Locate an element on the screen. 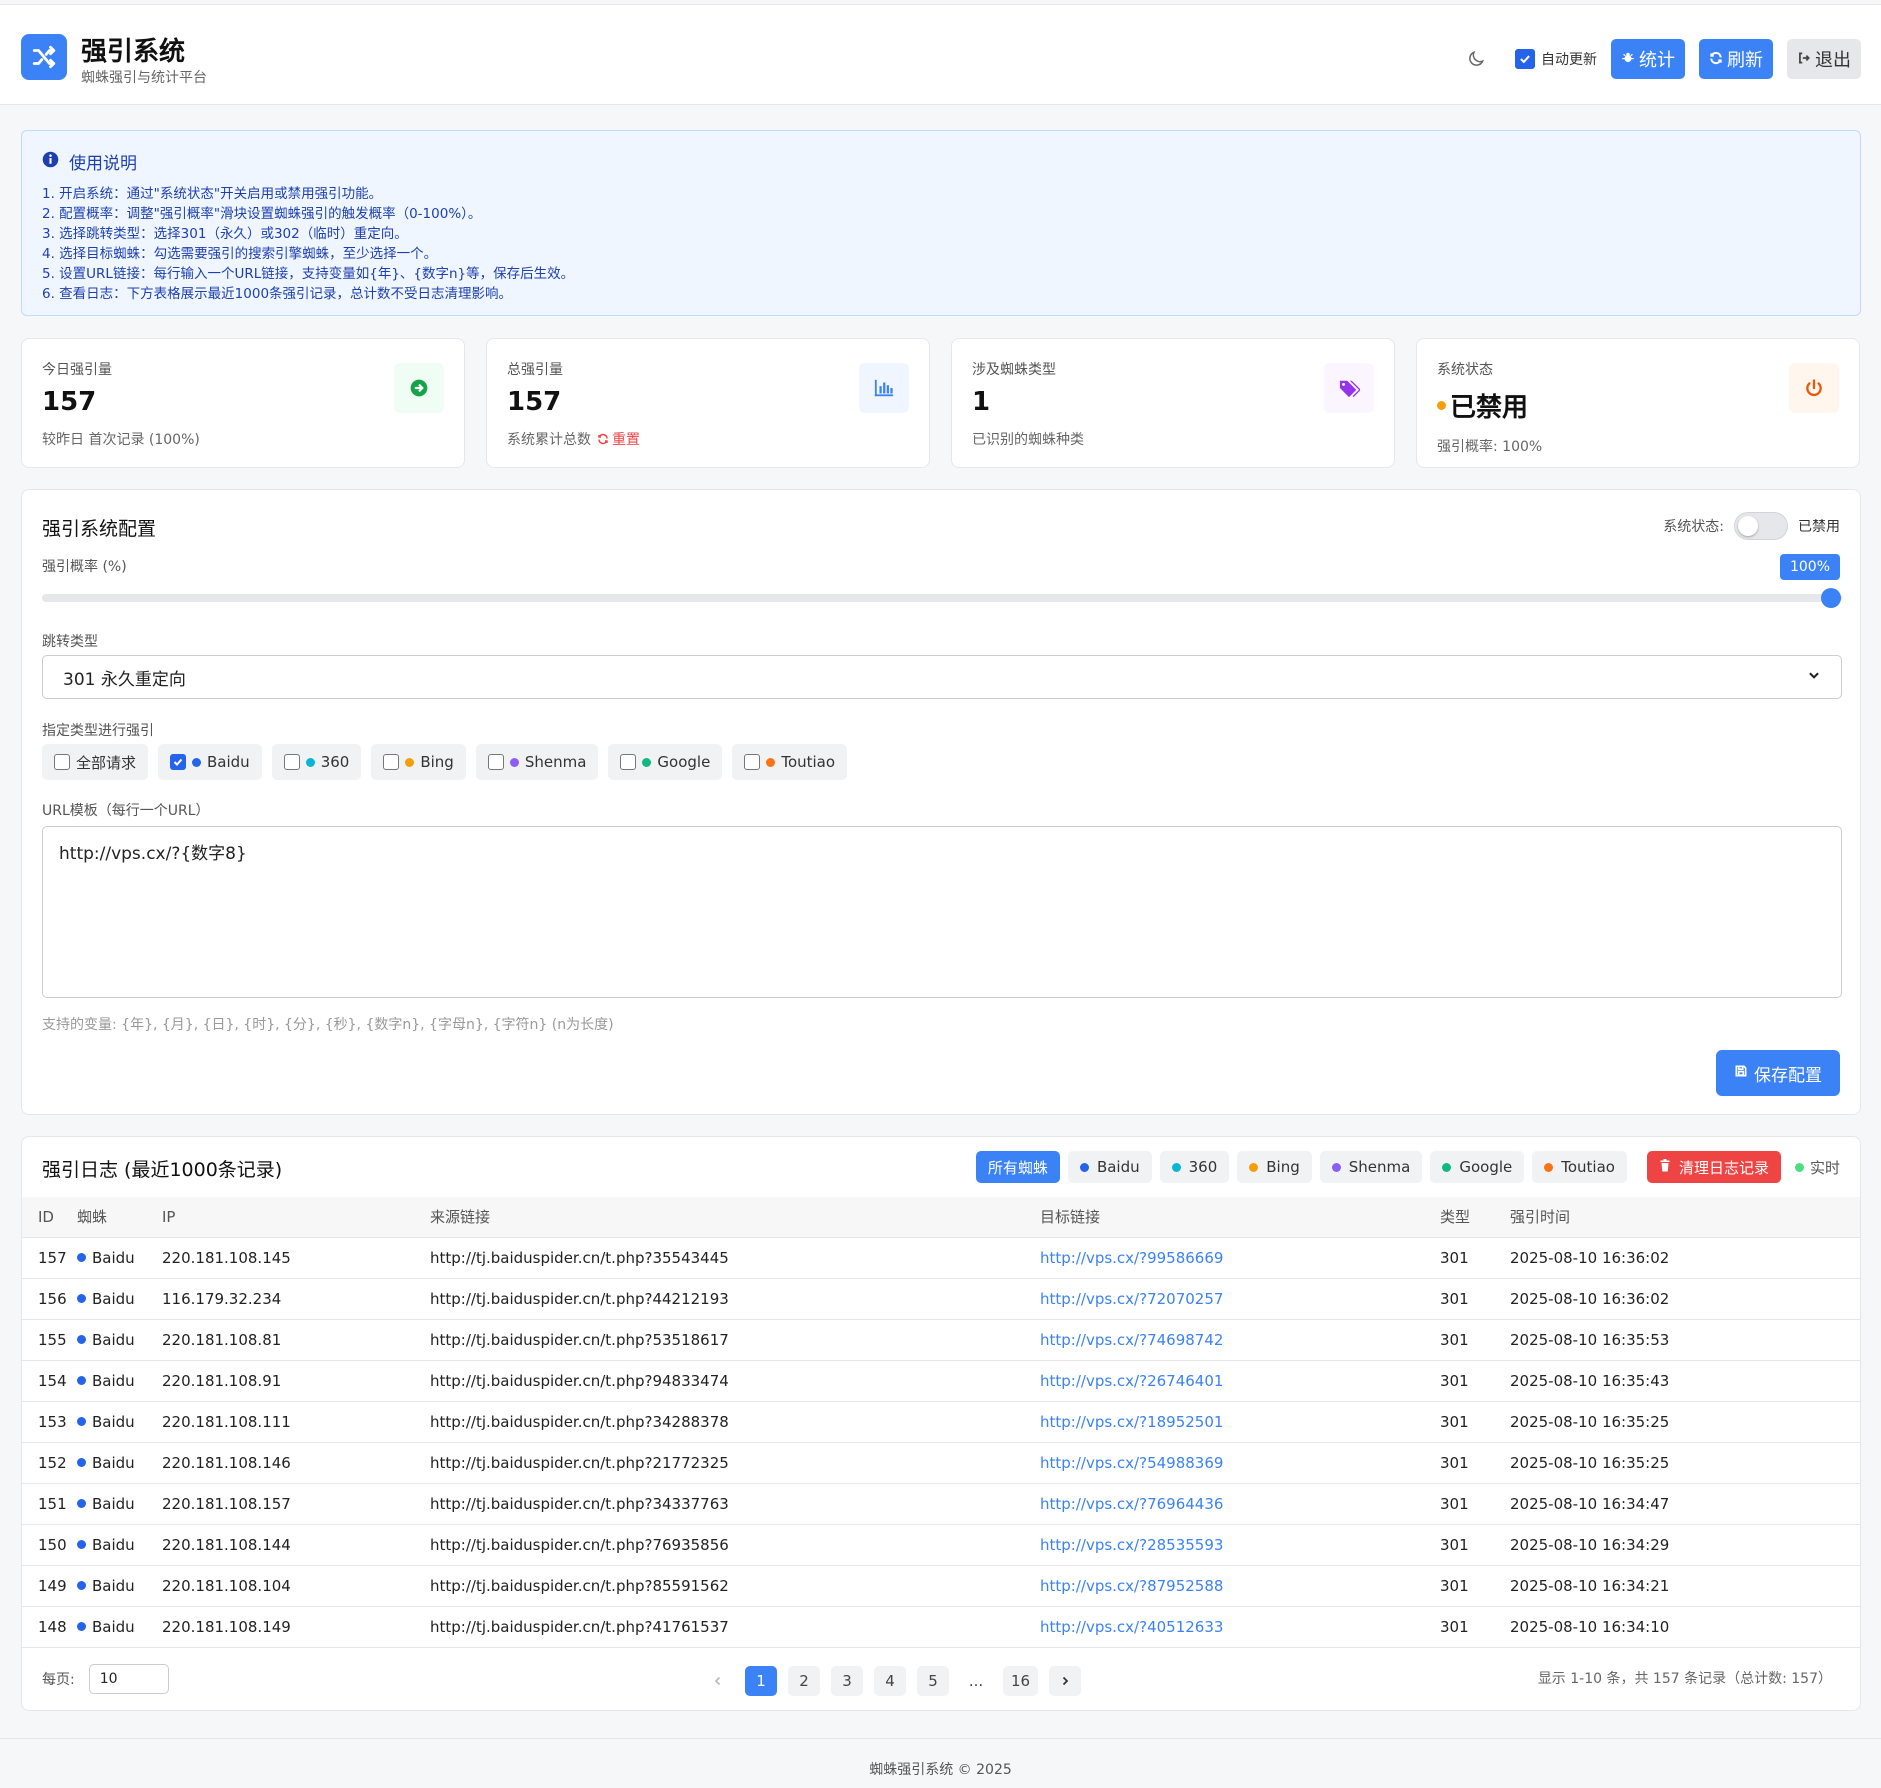  config-title: 强引系统配置 is located at coordinates (99, 529).